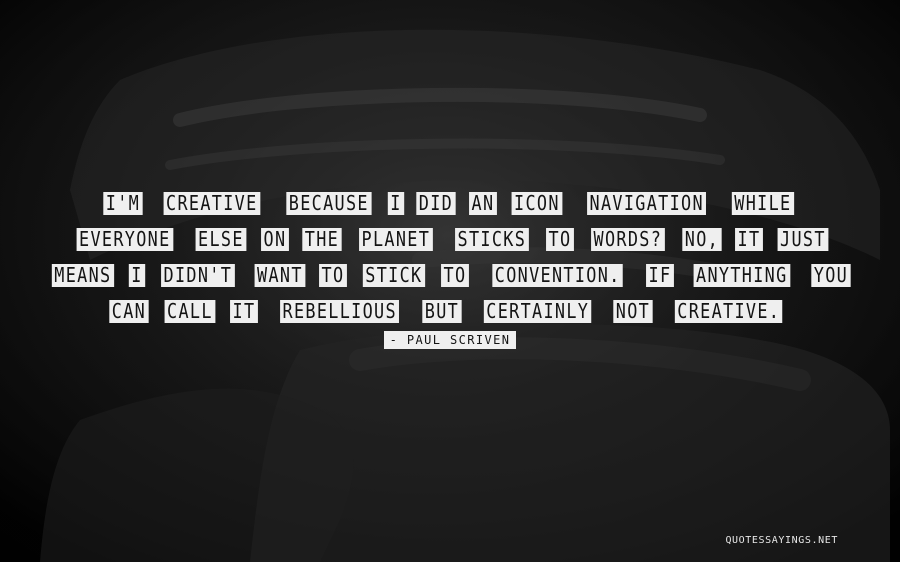 The height and width of the screenshot is (562, 900). Describe the element at coordinates (198, 275) in the screenshot. I see `quote-word: DIDN'T` at that location.